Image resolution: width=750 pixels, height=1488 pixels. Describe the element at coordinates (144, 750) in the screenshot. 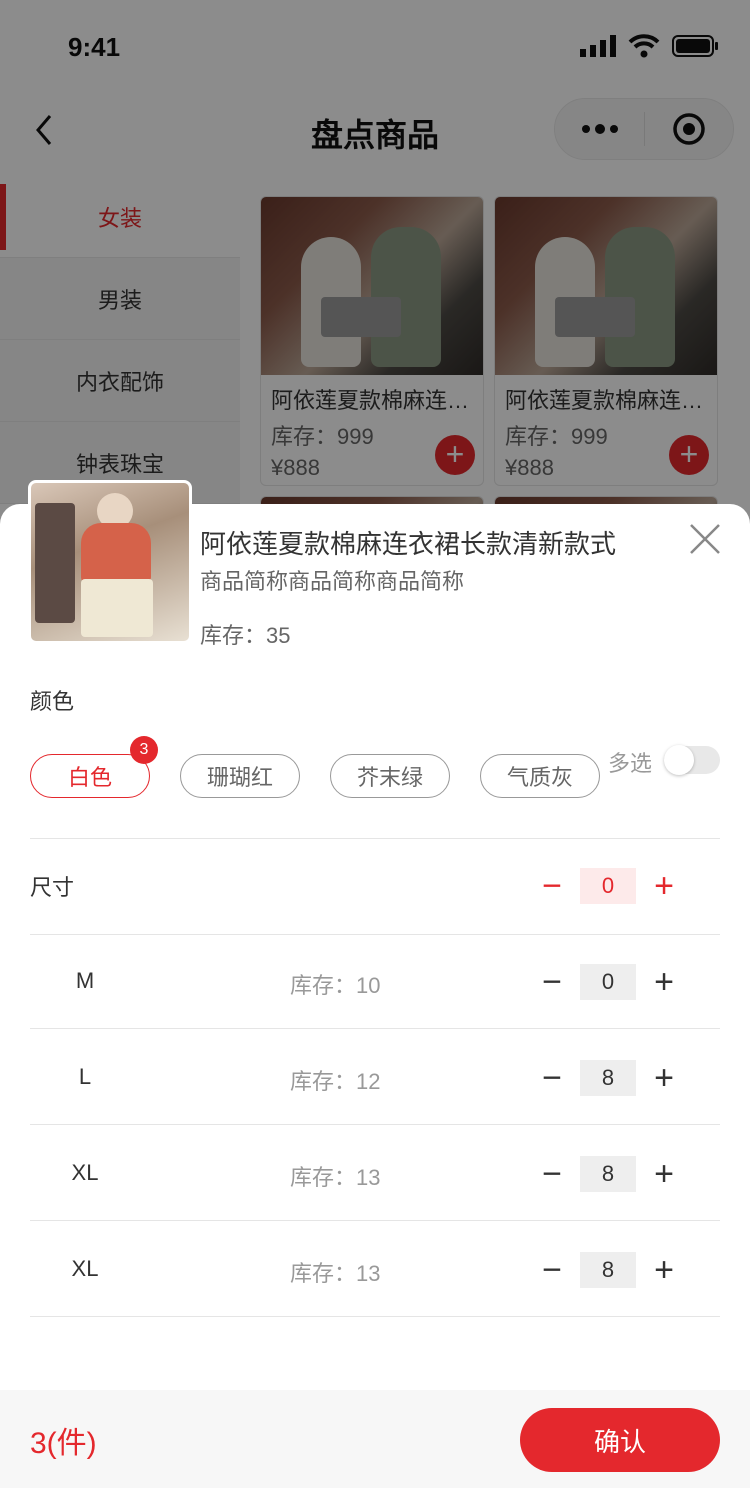

I see `color-count-badge: 3` at that location.